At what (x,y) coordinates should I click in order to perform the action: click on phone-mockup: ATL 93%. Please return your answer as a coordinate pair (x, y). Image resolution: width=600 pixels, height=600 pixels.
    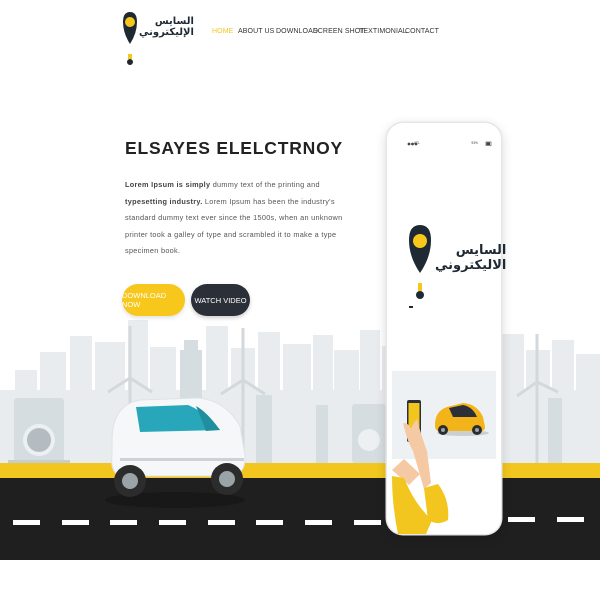
    Looking at the image, I should click on (444, 328).